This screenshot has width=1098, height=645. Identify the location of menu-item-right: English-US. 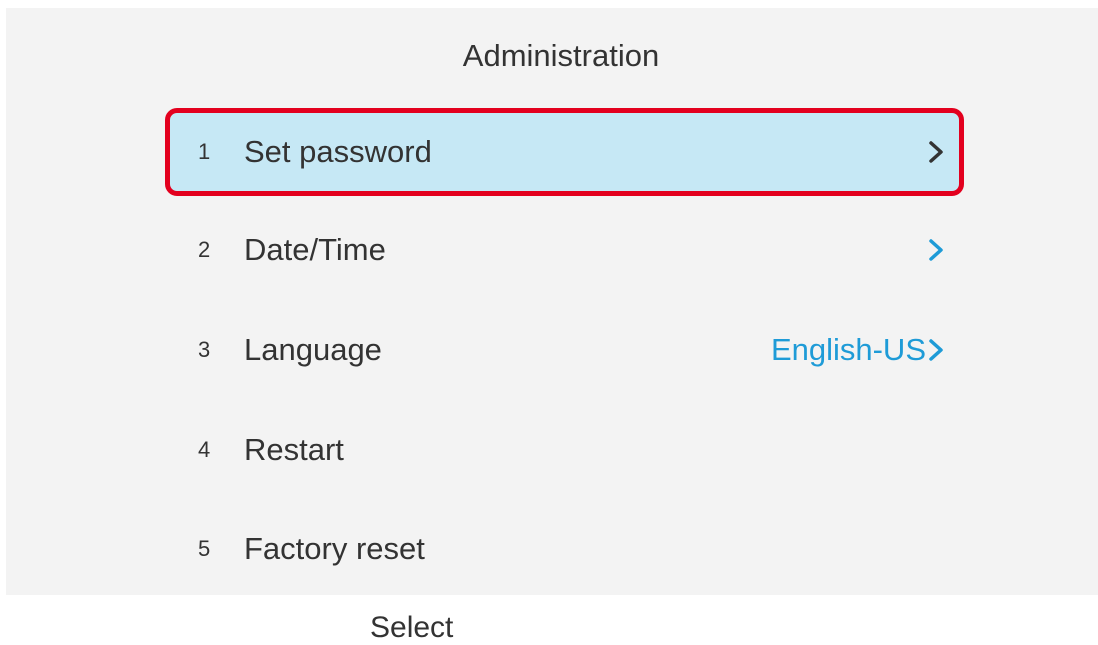
(858, 350).